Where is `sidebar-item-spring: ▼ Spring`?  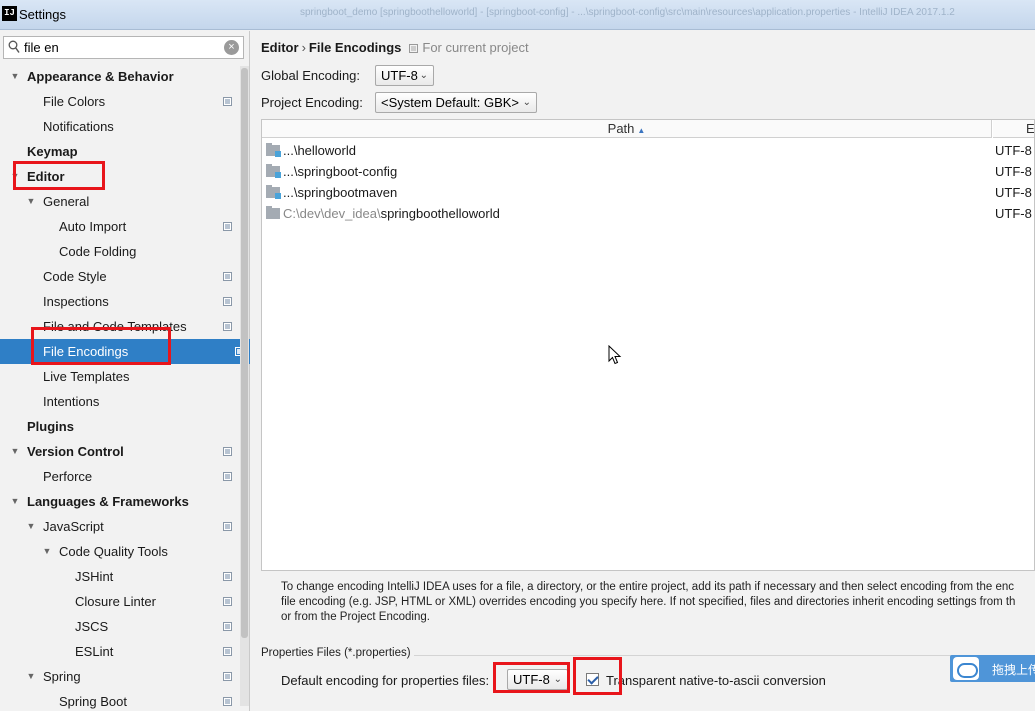 sidebar-item-spring: ▼ Spring is located at coordinates (119, 676).